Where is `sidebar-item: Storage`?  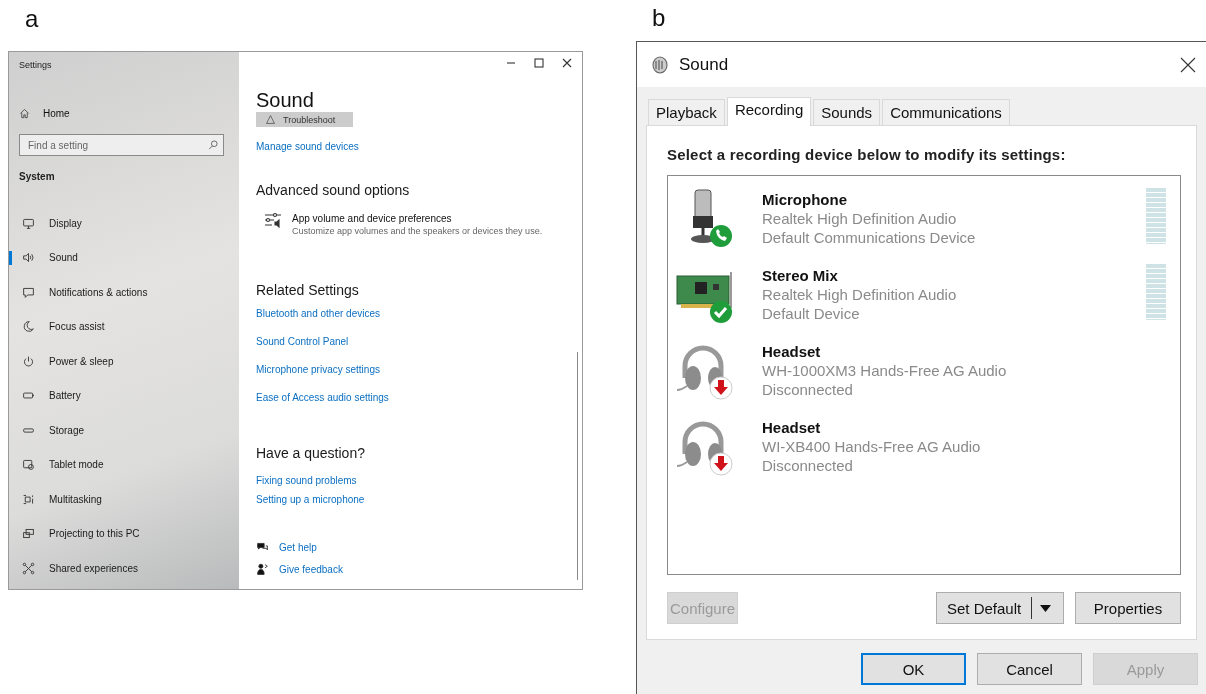
sidebar-item: Storage is located at coordinates (47, 430).